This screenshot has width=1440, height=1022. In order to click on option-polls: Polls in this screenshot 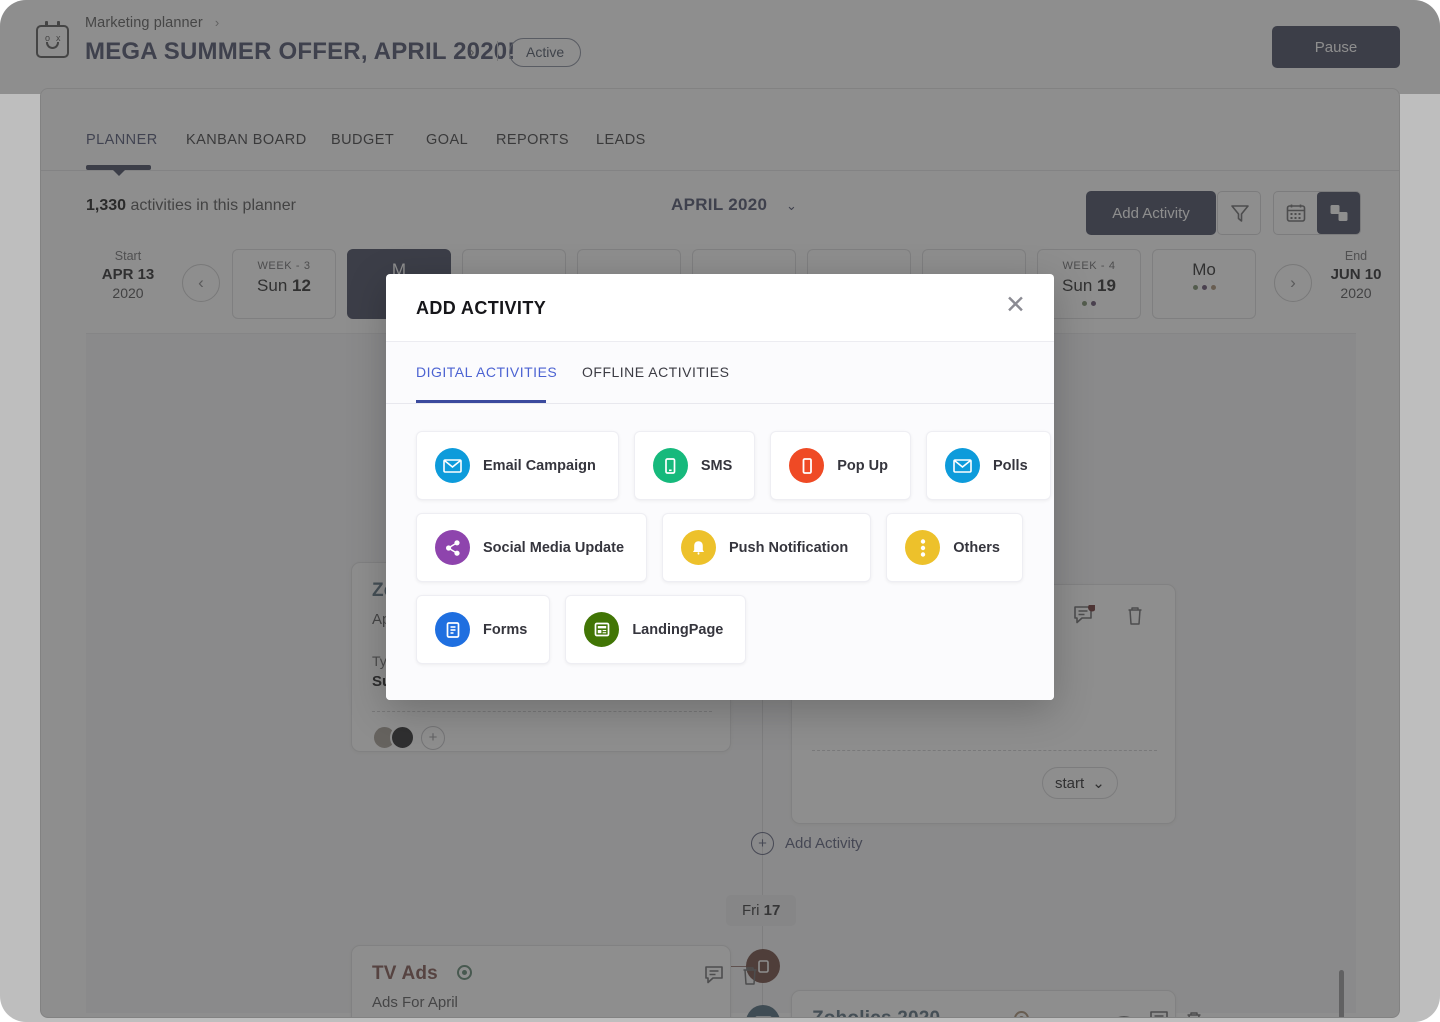, I will do `click(988, 465)`.